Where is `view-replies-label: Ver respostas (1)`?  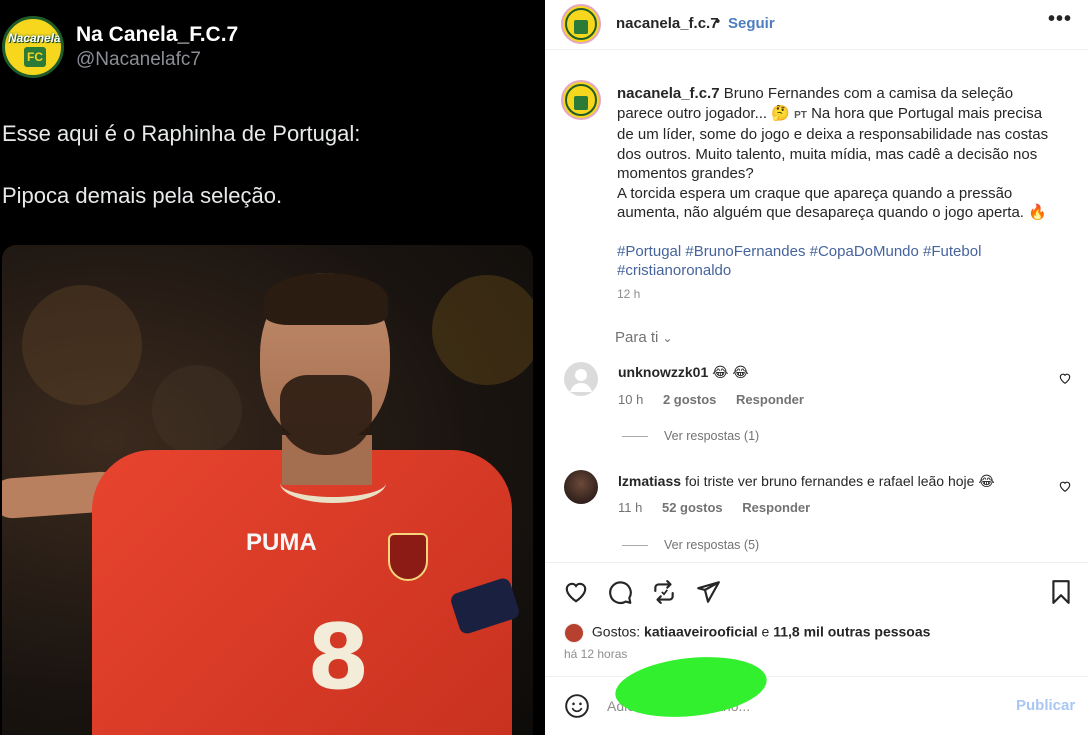
view-replies-label: Ver respostas (1) is located at coordinates (712, 436).